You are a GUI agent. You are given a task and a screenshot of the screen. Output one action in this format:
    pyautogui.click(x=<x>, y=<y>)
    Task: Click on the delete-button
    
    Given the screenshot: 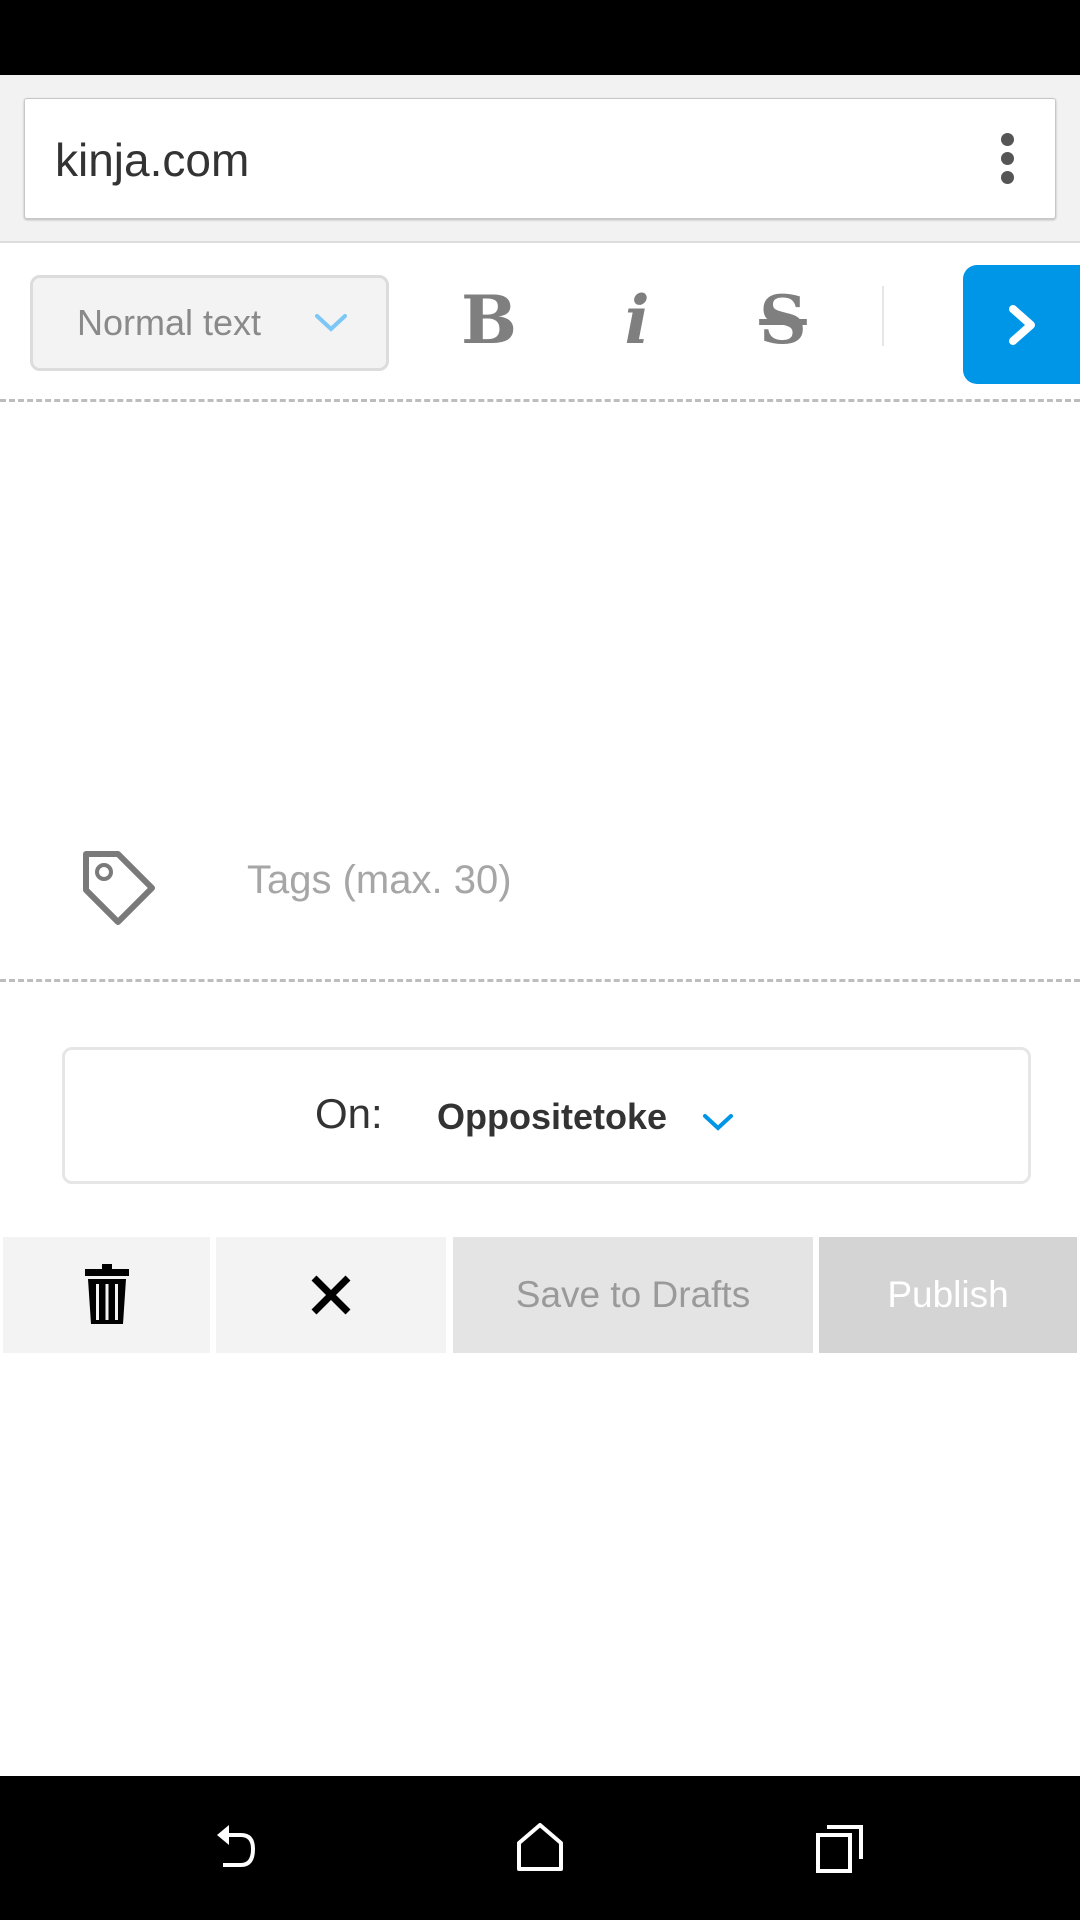 What is the action you would take?
    pyautogui.click(x=106, y=1295)
    